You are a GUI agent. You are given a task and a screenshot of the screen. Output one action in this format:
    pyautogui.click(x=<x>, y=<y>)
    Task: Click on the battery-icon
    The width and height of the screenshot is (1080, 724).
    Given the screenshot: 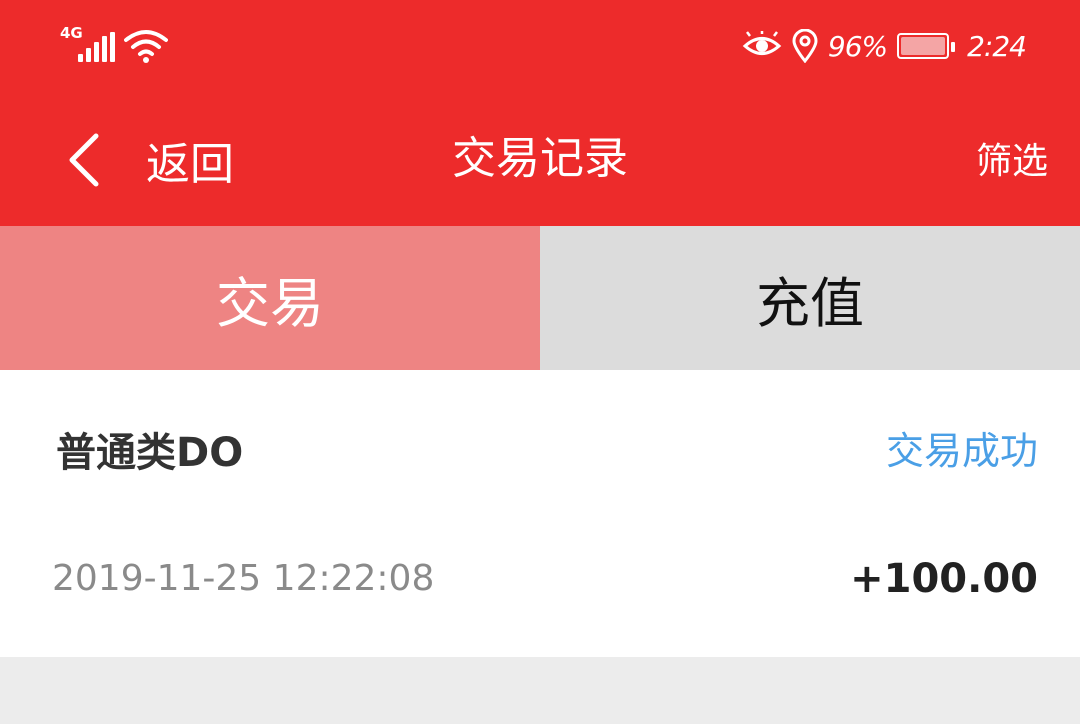 What is the action you would take?
    pyautogui.click(x=926, y=46)
    